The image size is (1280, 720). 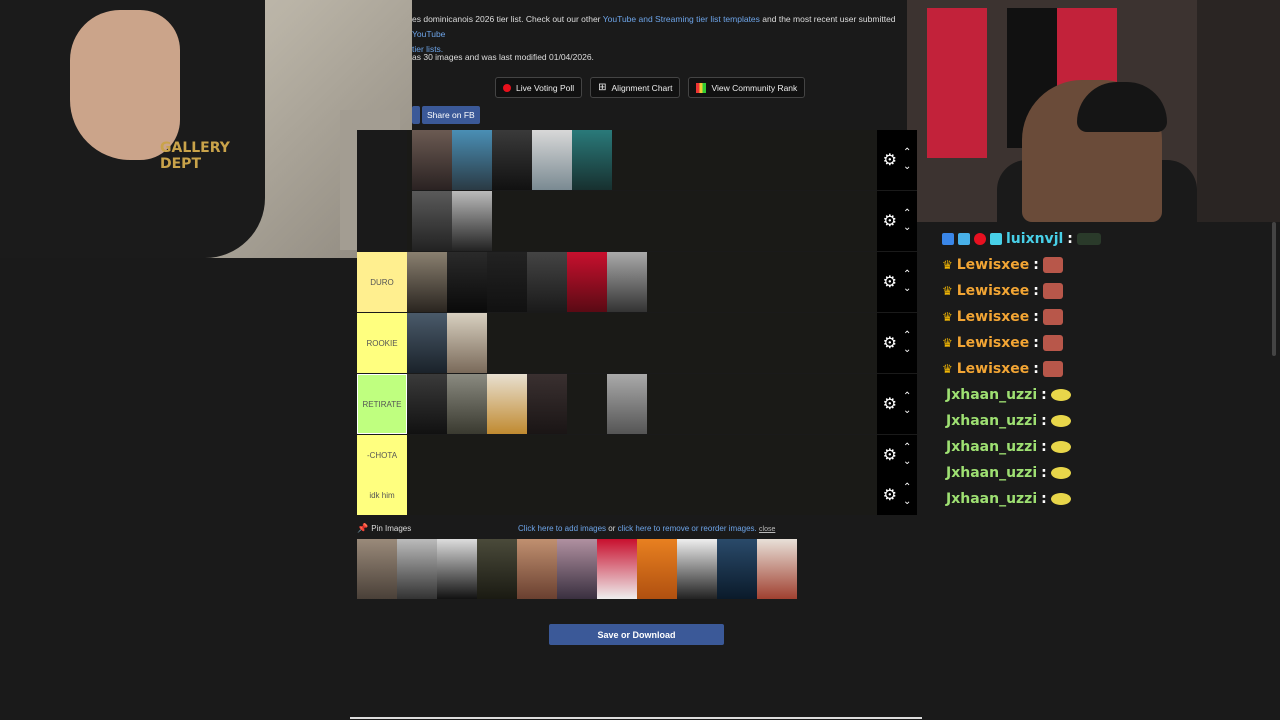 I want to click on chat-message: Jxhaan_uzzi:, so click(x=1102, y=499).